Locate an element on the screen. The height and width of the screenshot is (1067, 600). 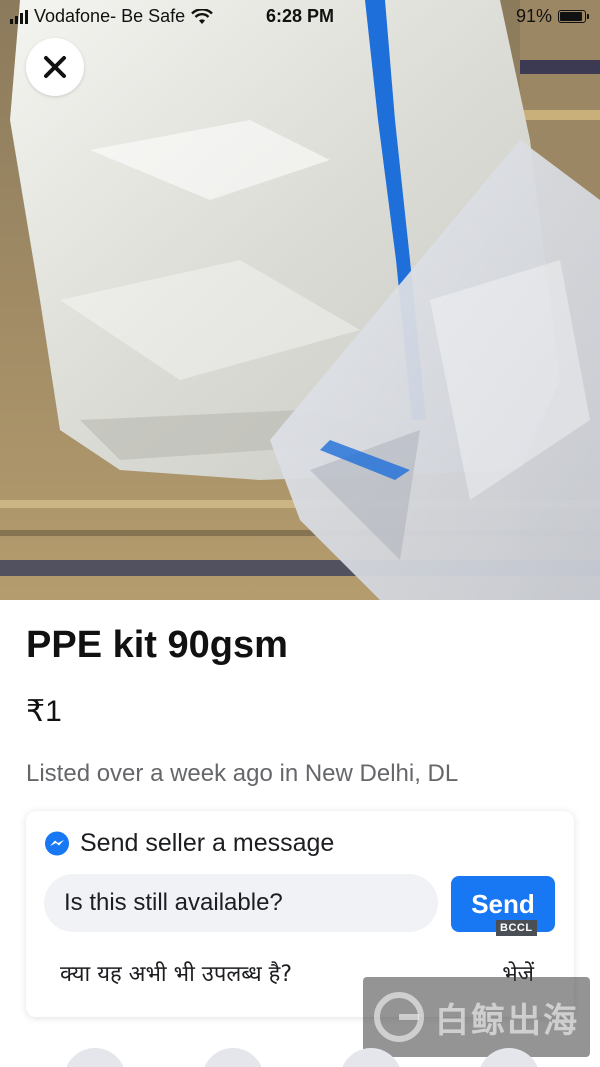
message-header: Send seller a message is located at coordinates (189, 843).